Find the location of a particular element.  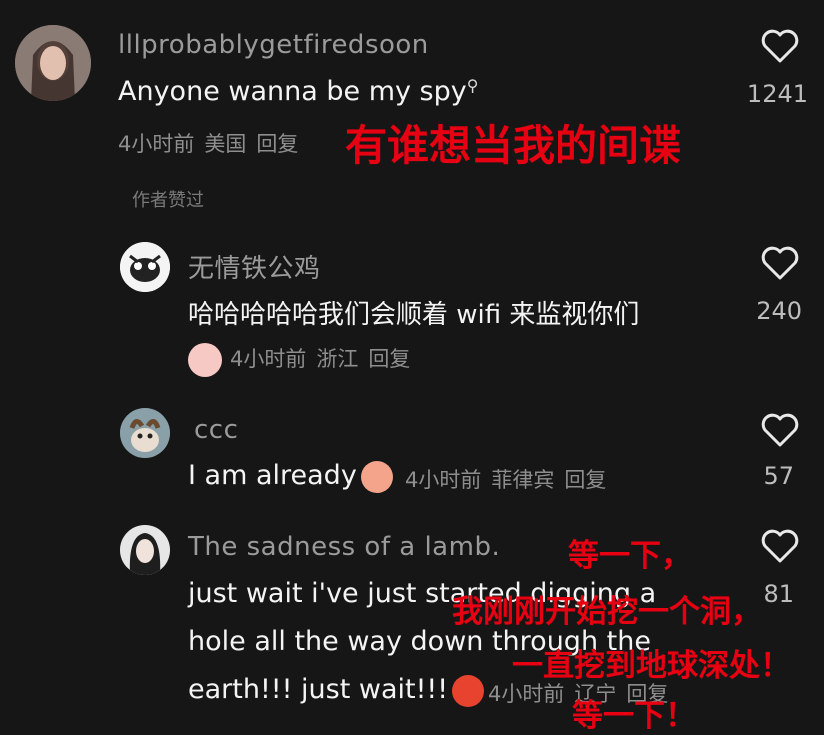

comment-text: I am already is located at coordinates (290, 476).